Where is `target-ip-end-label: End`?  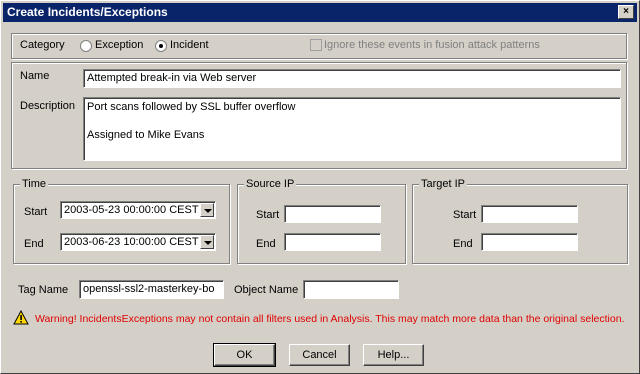
target-ip-end-label: End is located at coordinates (463, 244).